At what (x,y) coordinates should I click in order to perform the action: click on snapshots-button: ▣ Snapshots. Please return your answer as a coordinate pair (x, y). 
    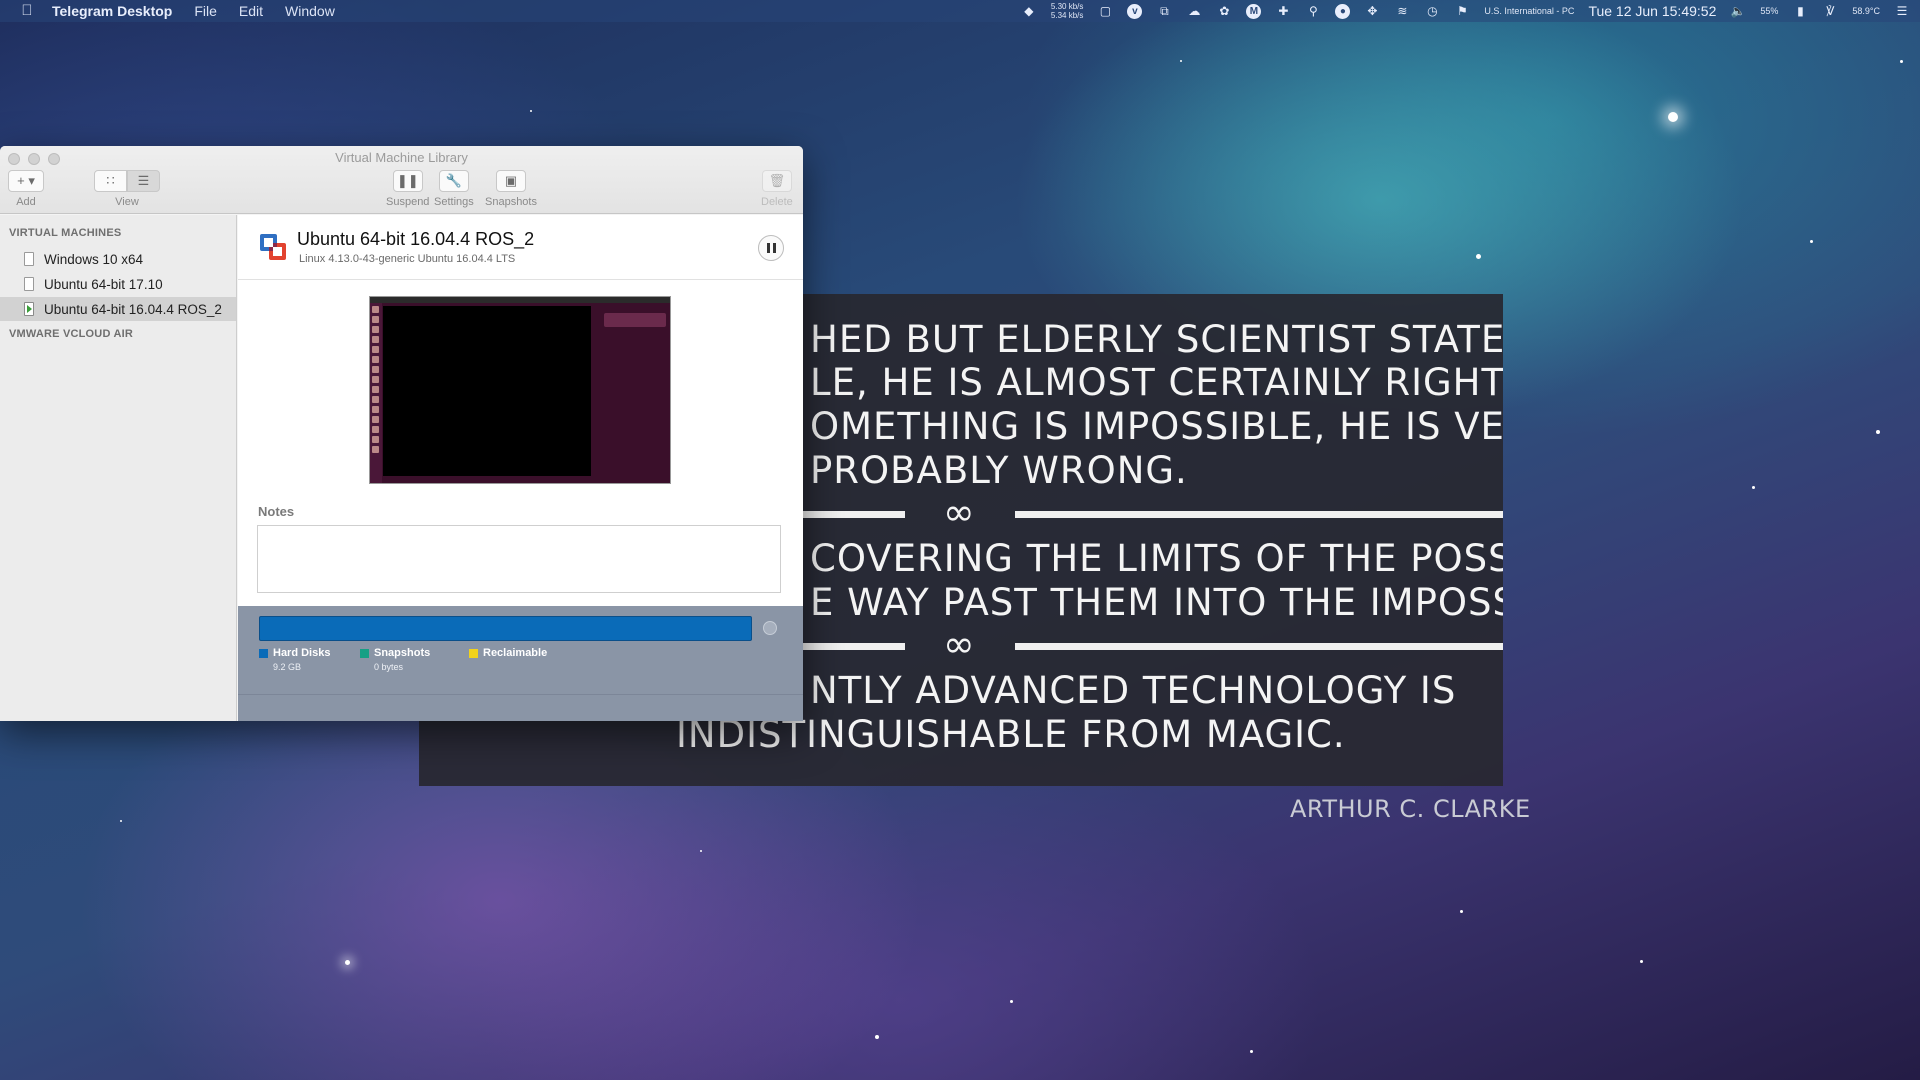
    Looking at the image, I should click on (511, 189).